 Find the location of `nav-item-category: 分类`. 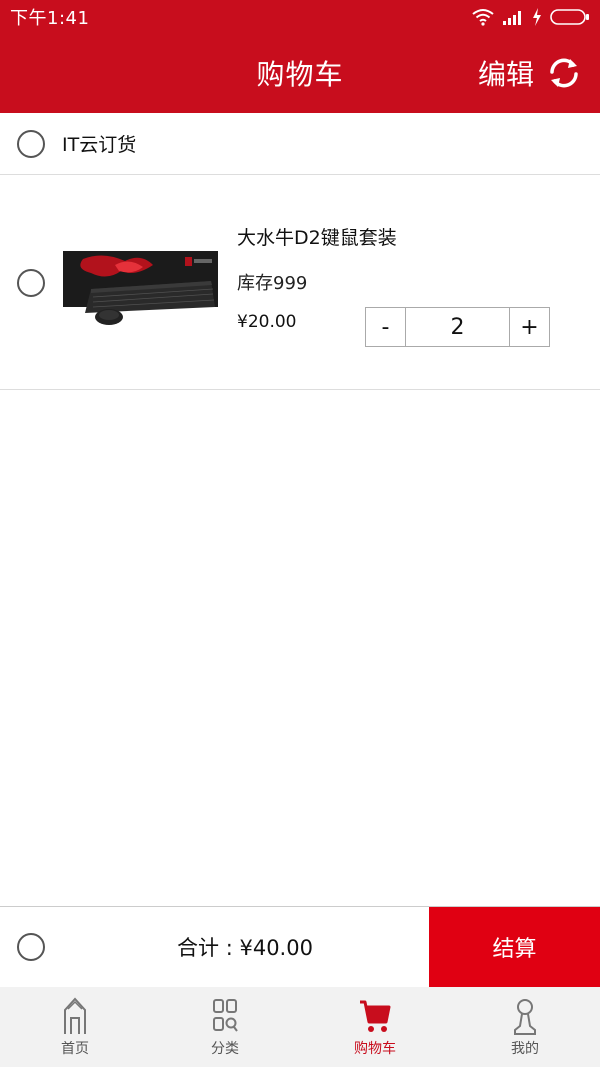

nav-item-category: 分类 is located at coordinates (225, 1027).